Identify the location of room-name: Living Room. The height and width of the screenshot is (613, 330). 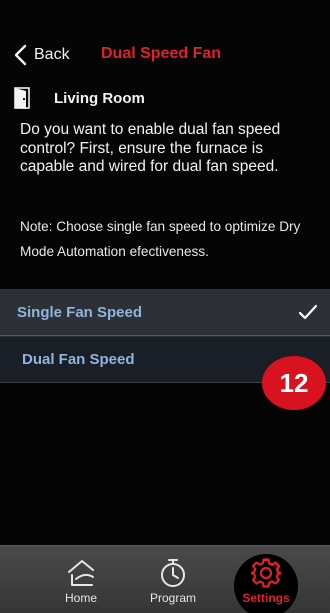
(99, 98).